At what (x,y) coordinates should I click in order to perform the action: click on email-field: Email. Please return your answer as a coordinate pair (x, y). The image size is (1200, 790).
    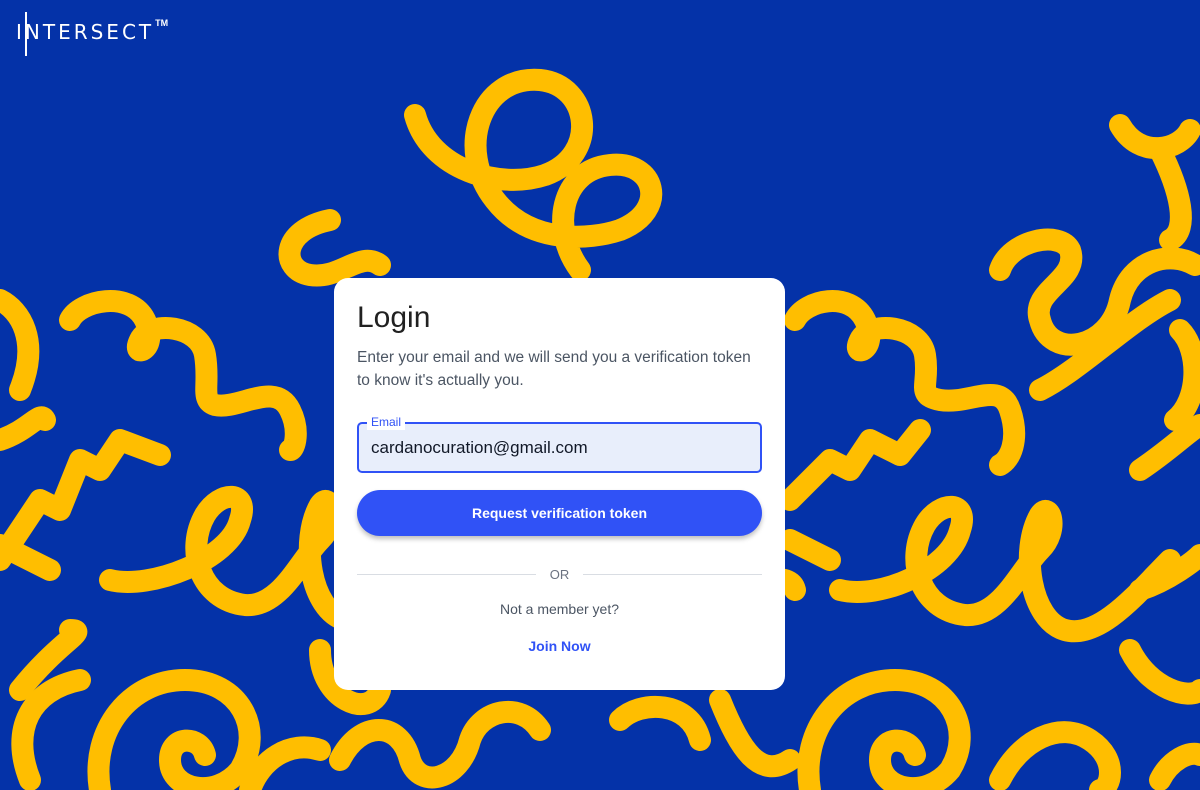
    Looking at the image, I should click on (559, 443).